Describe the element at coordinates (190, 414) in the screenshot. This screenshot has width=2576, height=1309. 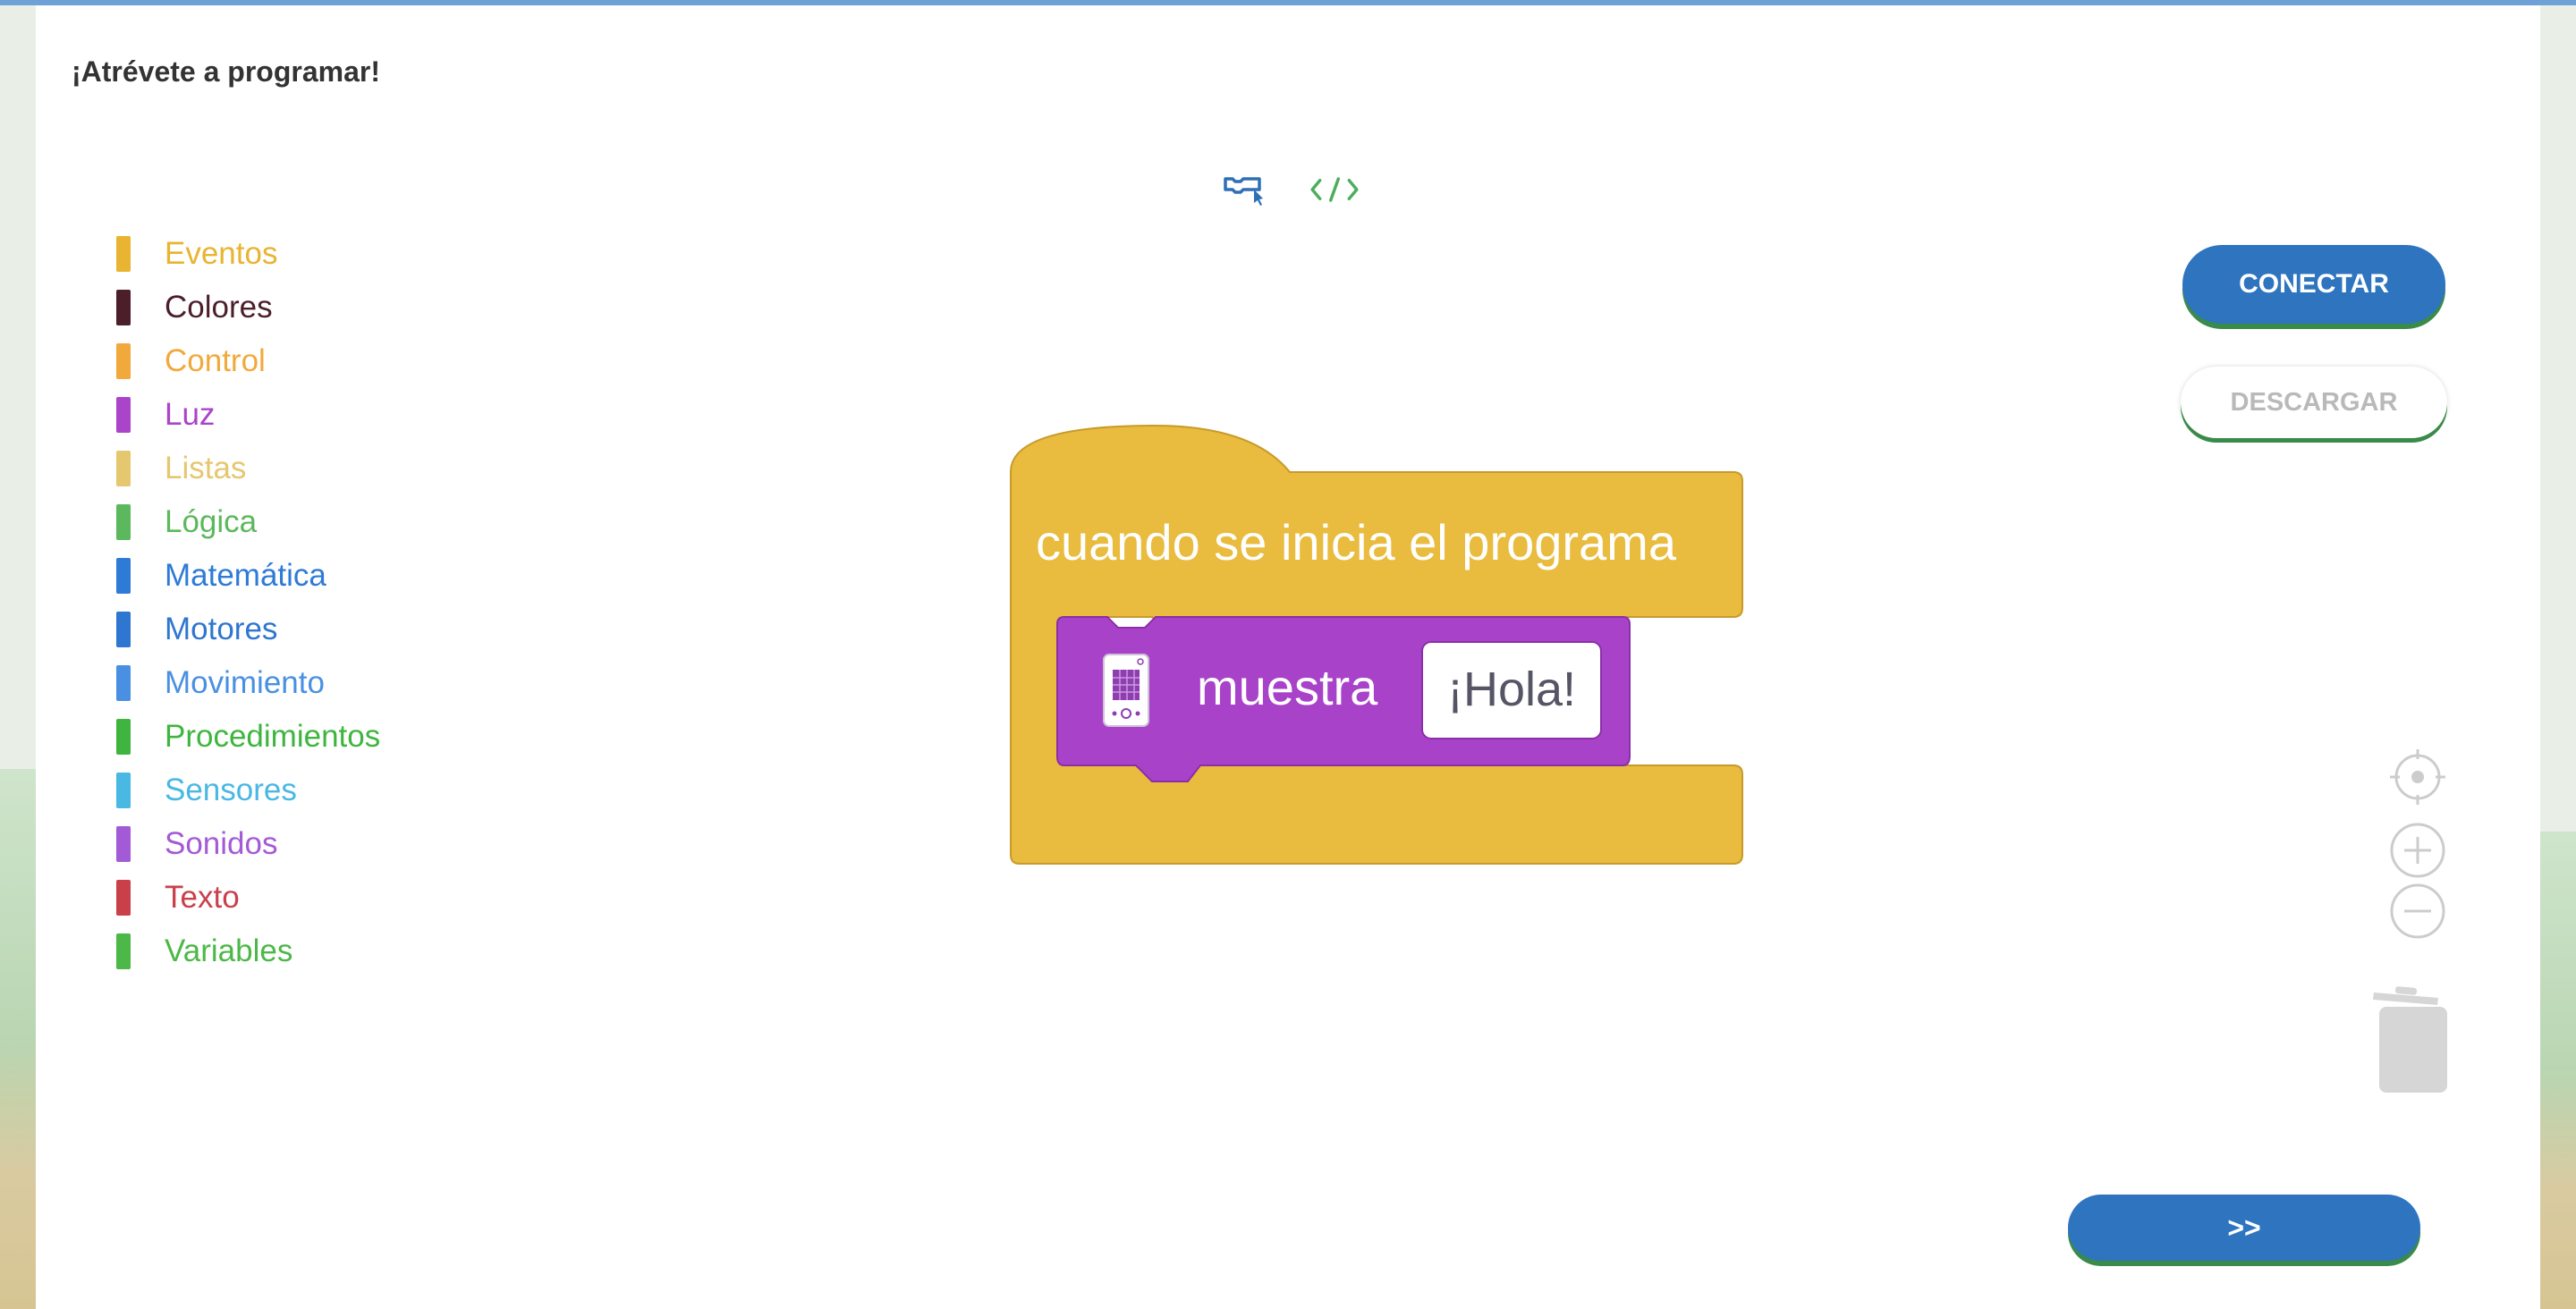
I see `category-label: Luz` at that location.